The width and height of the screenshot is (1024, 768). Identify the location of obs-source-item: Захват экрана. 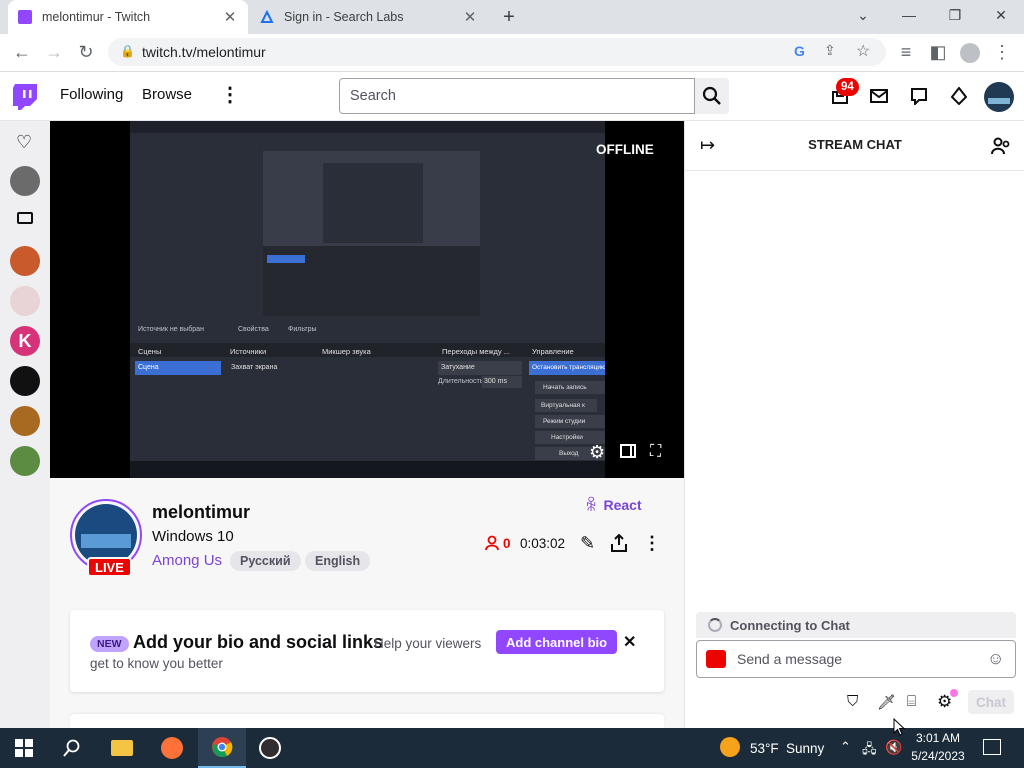
(254, 367).